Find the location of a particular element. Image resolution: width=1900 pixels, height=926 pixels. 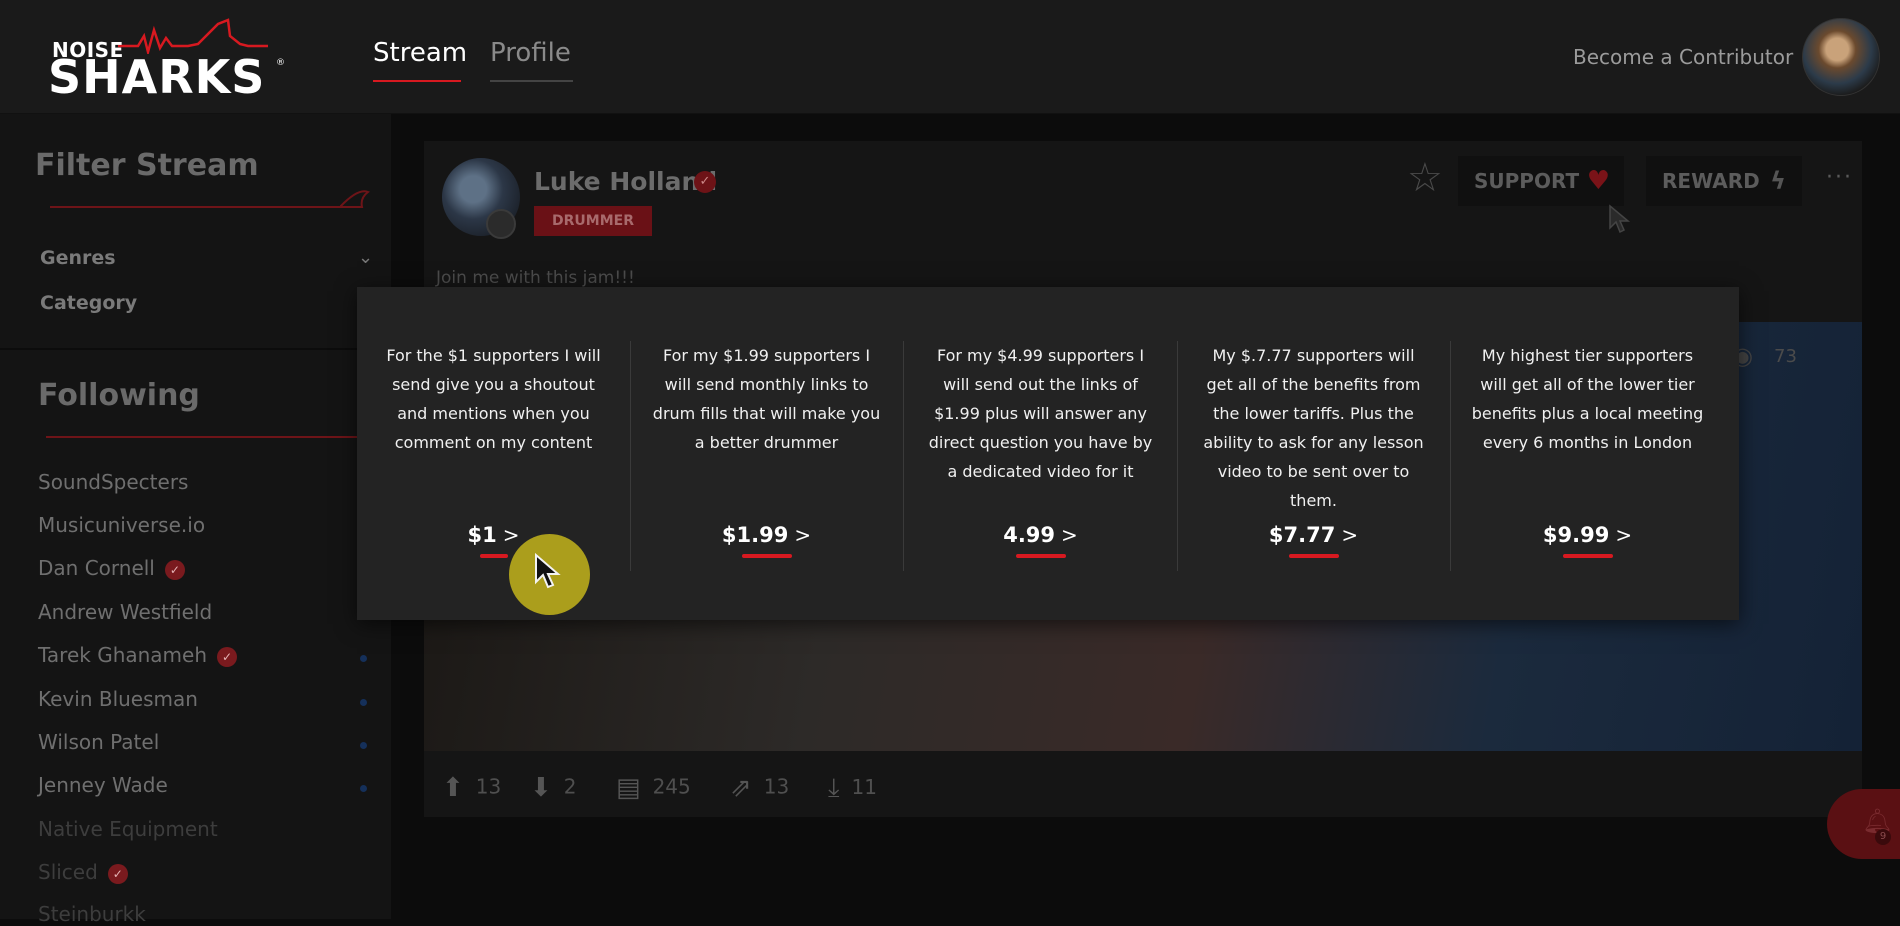

following-item: Musicuniverse.io is located at coordinates (121, 525).